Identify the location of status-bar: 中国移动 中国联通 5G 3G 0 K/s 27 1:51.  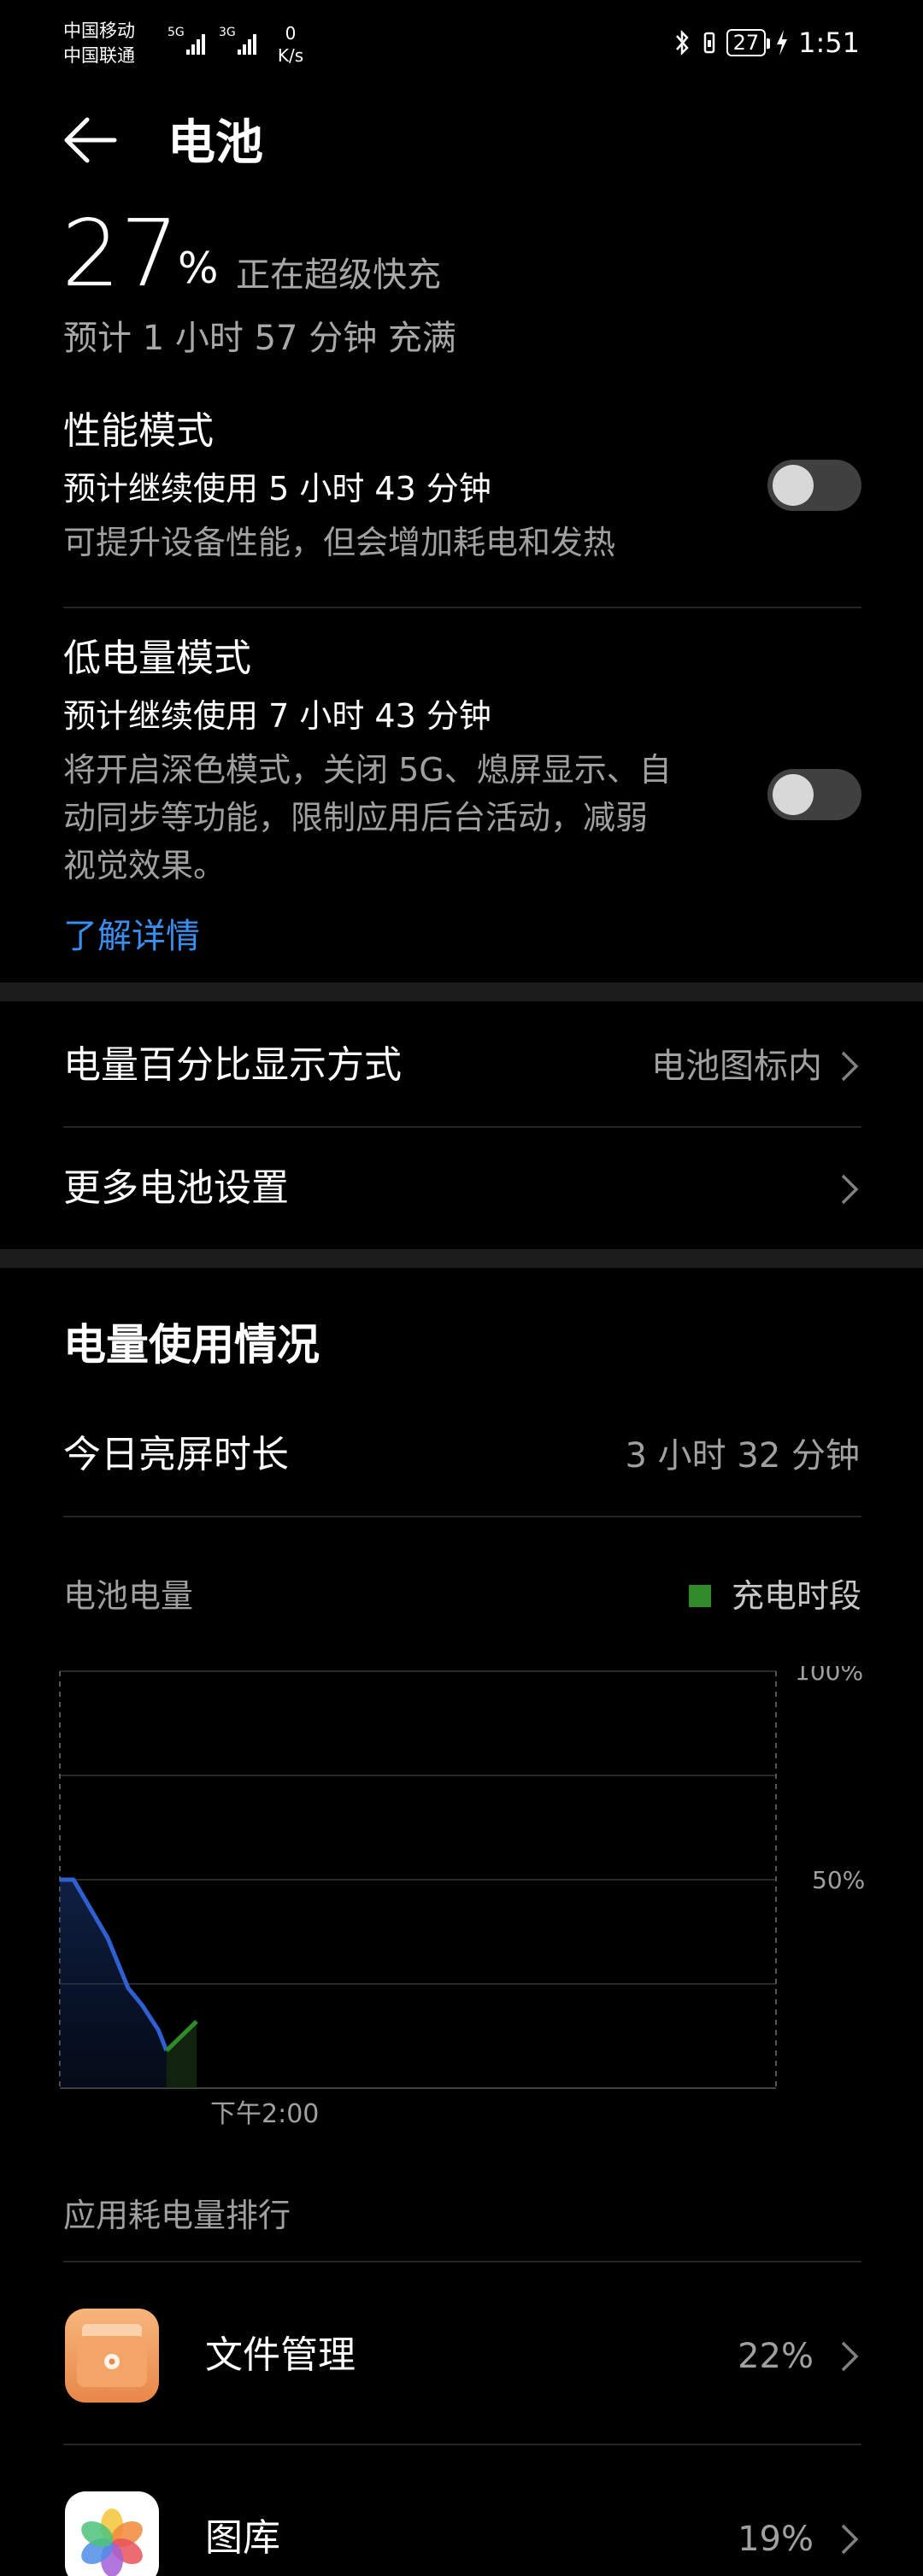
(461, 42).